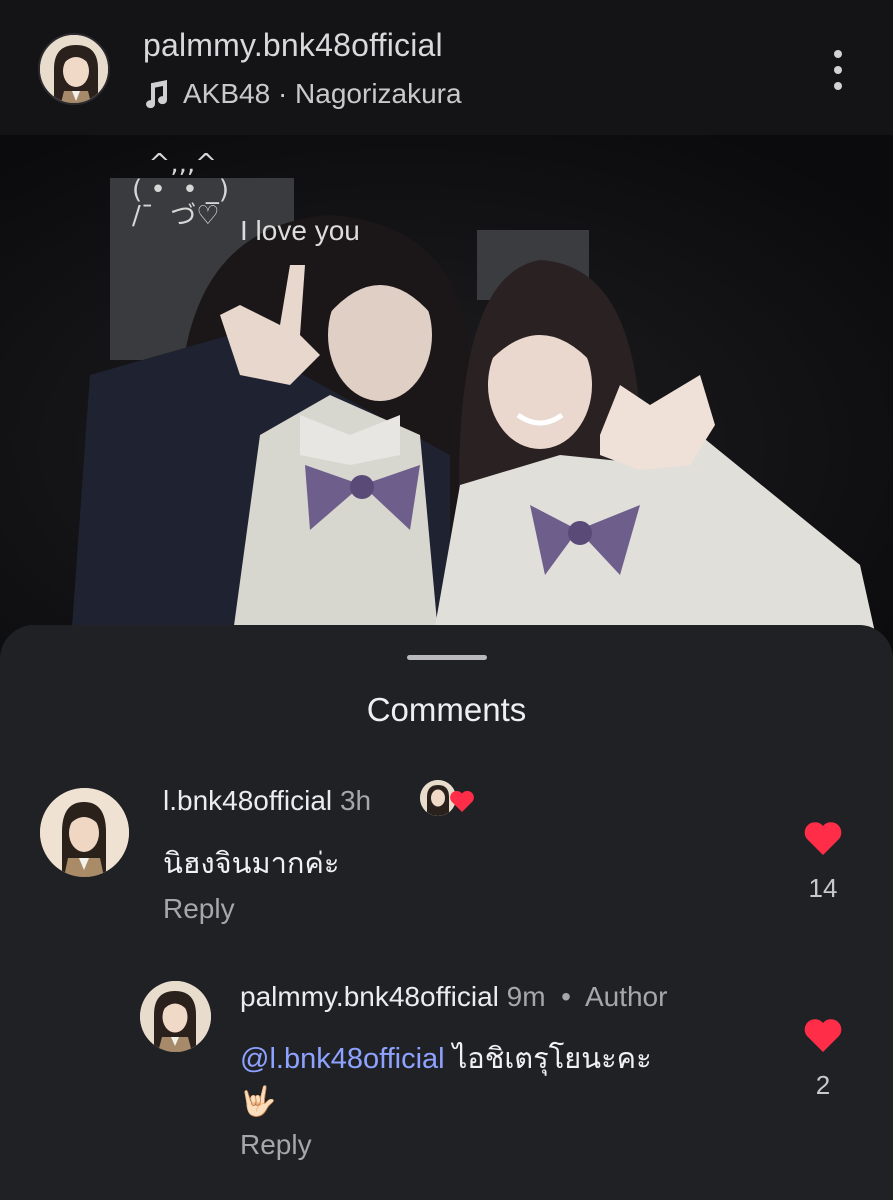 Image resolution: width=893 pixels, height=1200 pixels. What do you see at coordinates (258, 1102) in the screenshot?
I see `reply-emoji: 🤟🏻` at bounding box center [258, 1102].